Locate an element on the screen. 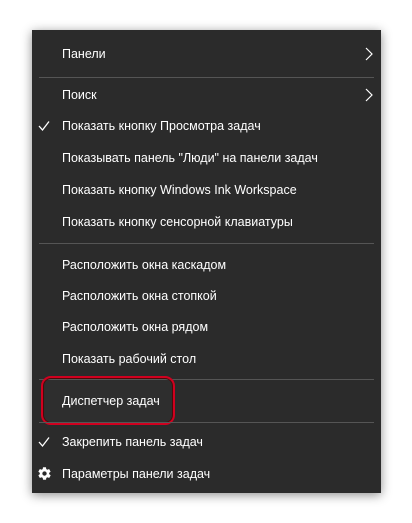 This screenshot has height=523, width=412. menu-item-stack-windows: Расположить окна стопкой is located at coordinates (206, 296).